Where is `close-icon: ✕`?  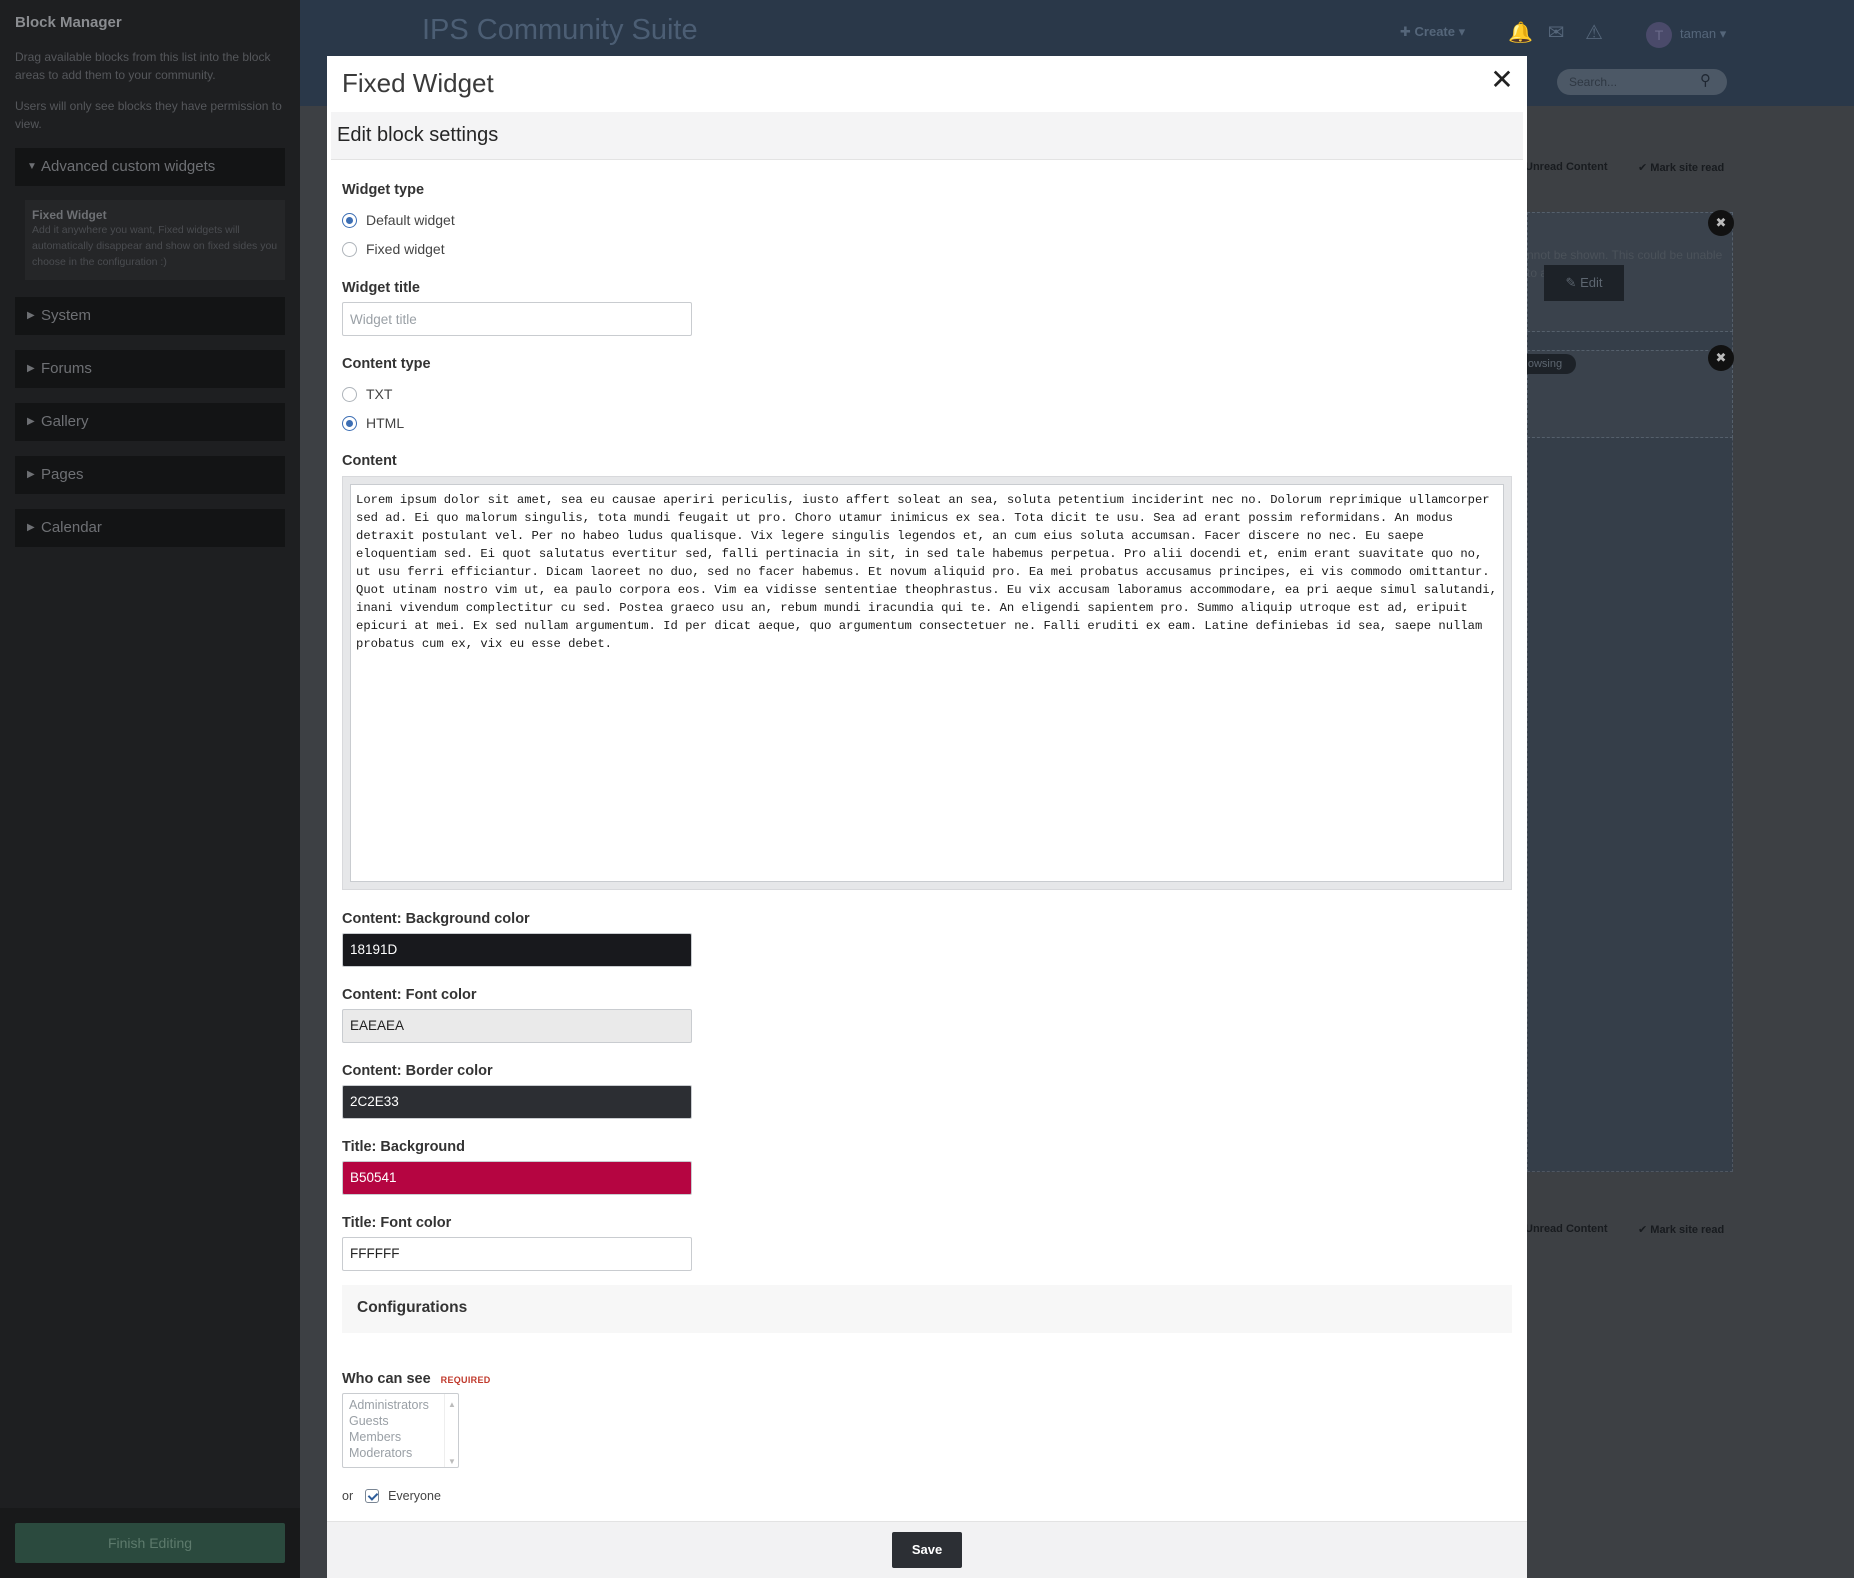 close-icon: ✕ is located at coordinates (1502, 81).